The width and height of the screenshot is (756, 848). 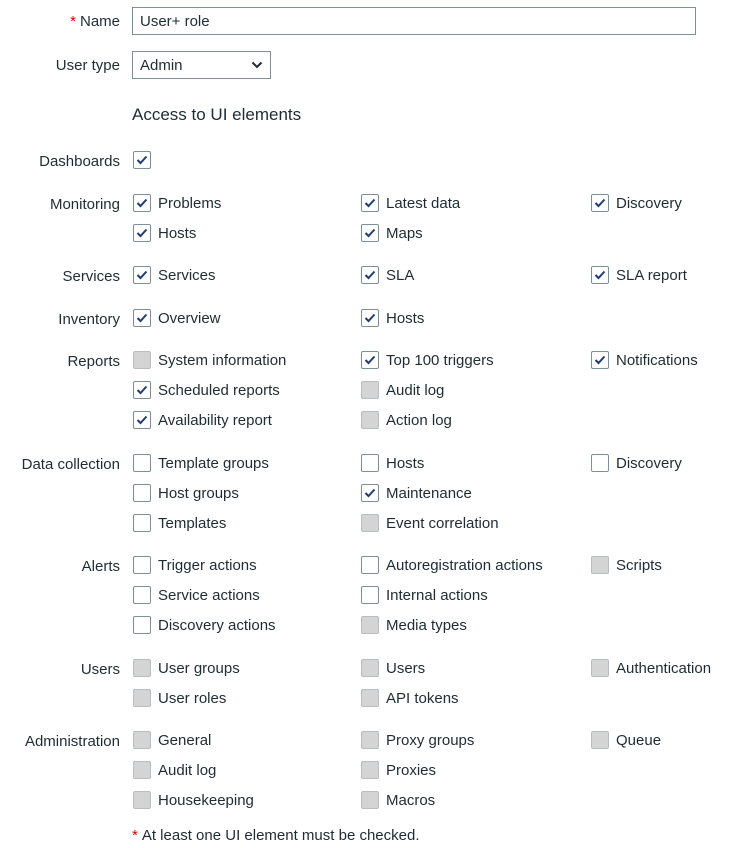 I want to click on ui-element-checkbox: Service actions, so click(x=196, y=595).